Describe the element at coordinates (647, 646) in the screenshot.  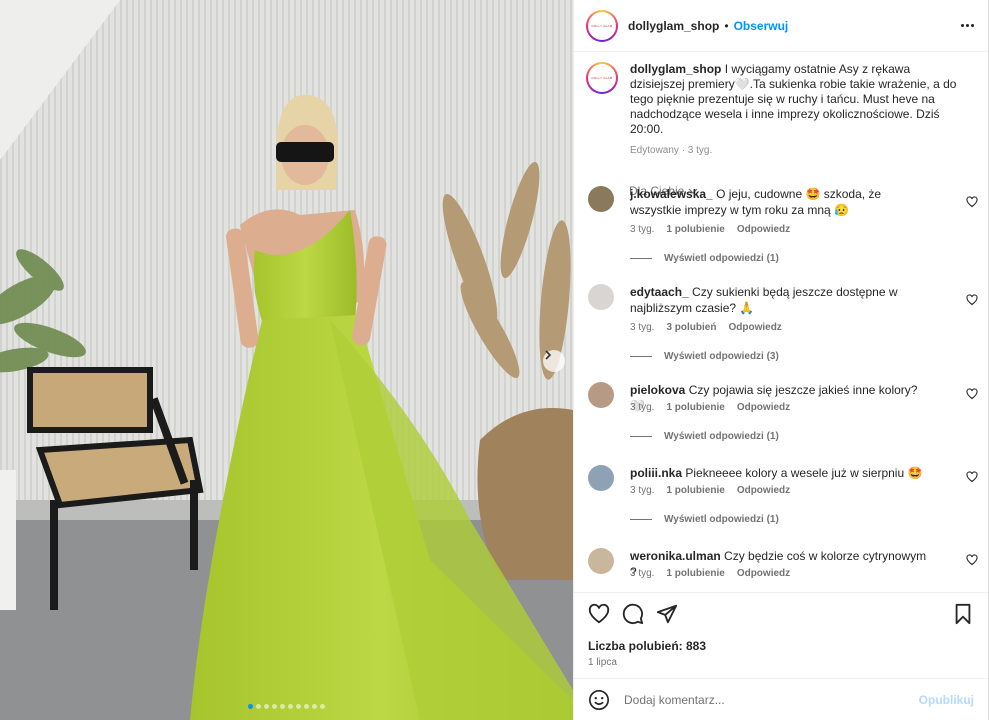
I see `likes-count: Liczba polubień: 883` at that location.